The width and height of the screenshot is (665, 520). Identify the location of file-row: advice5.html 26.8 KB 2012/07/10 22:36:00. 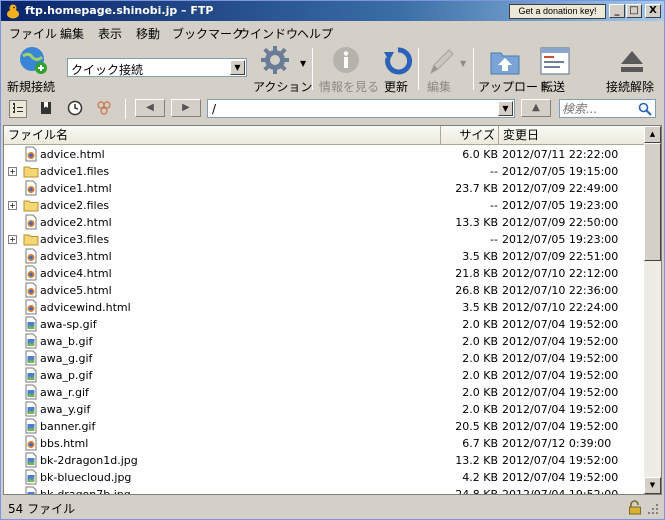
(324, 290).